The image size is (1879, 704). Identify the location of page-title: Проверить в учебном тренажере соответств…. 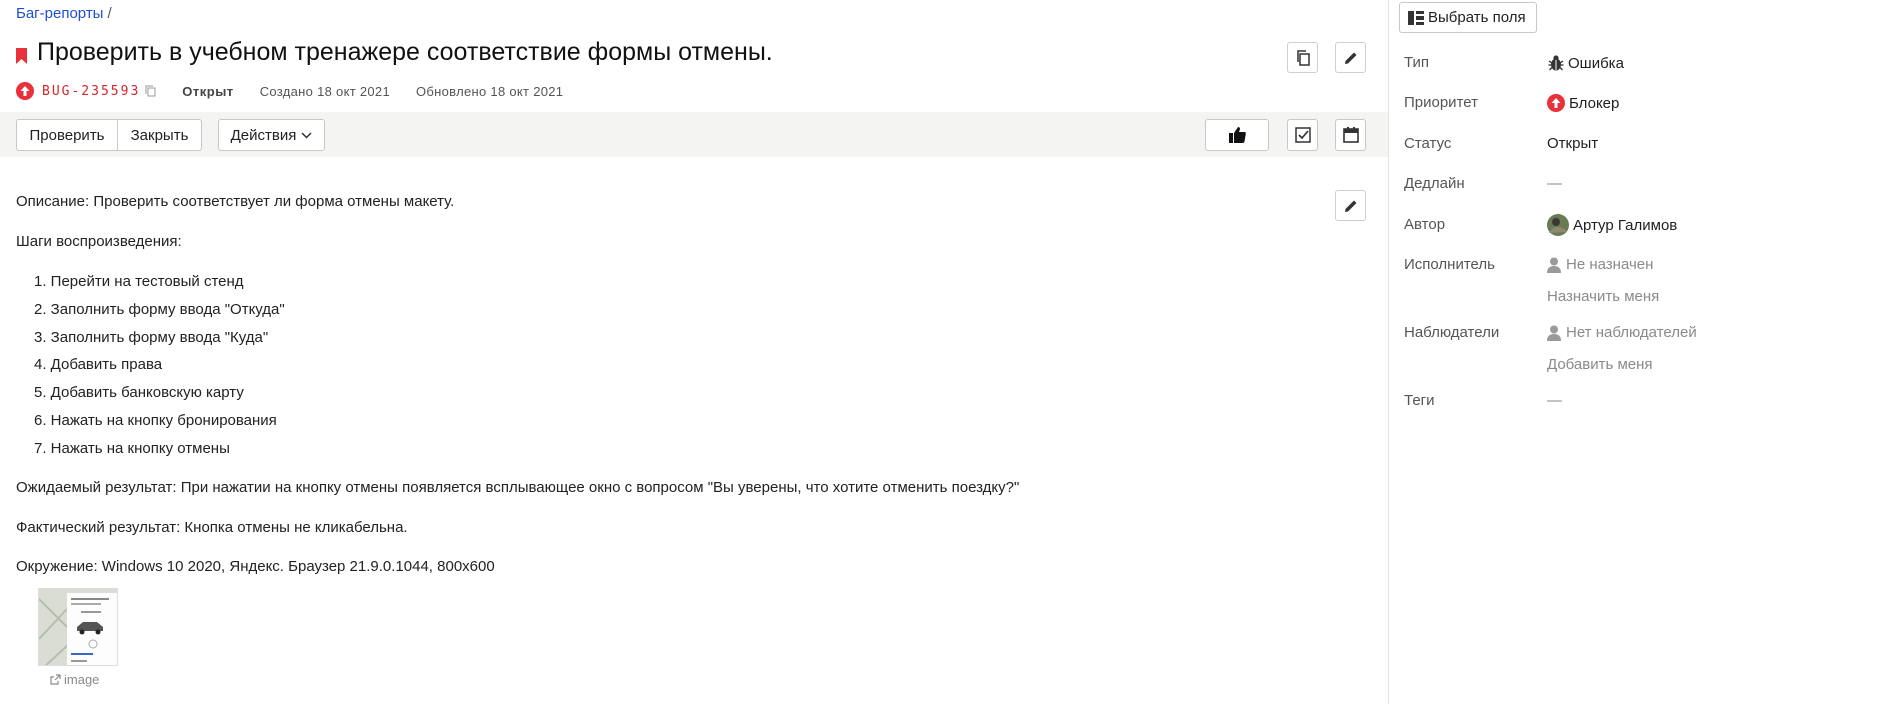
(405, 52).